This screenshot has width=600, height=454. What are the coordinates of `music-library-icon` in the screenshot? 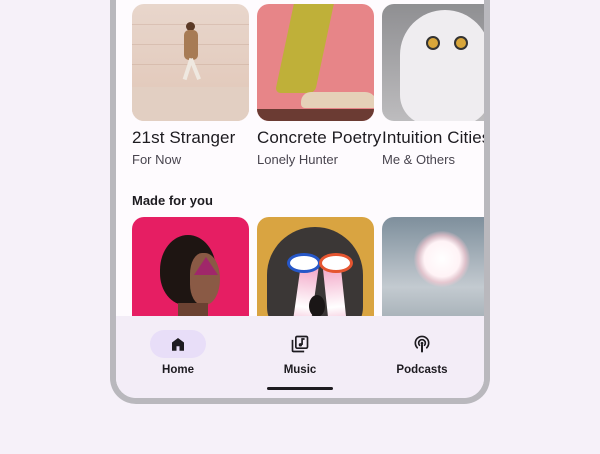 It's located at (300, 344).